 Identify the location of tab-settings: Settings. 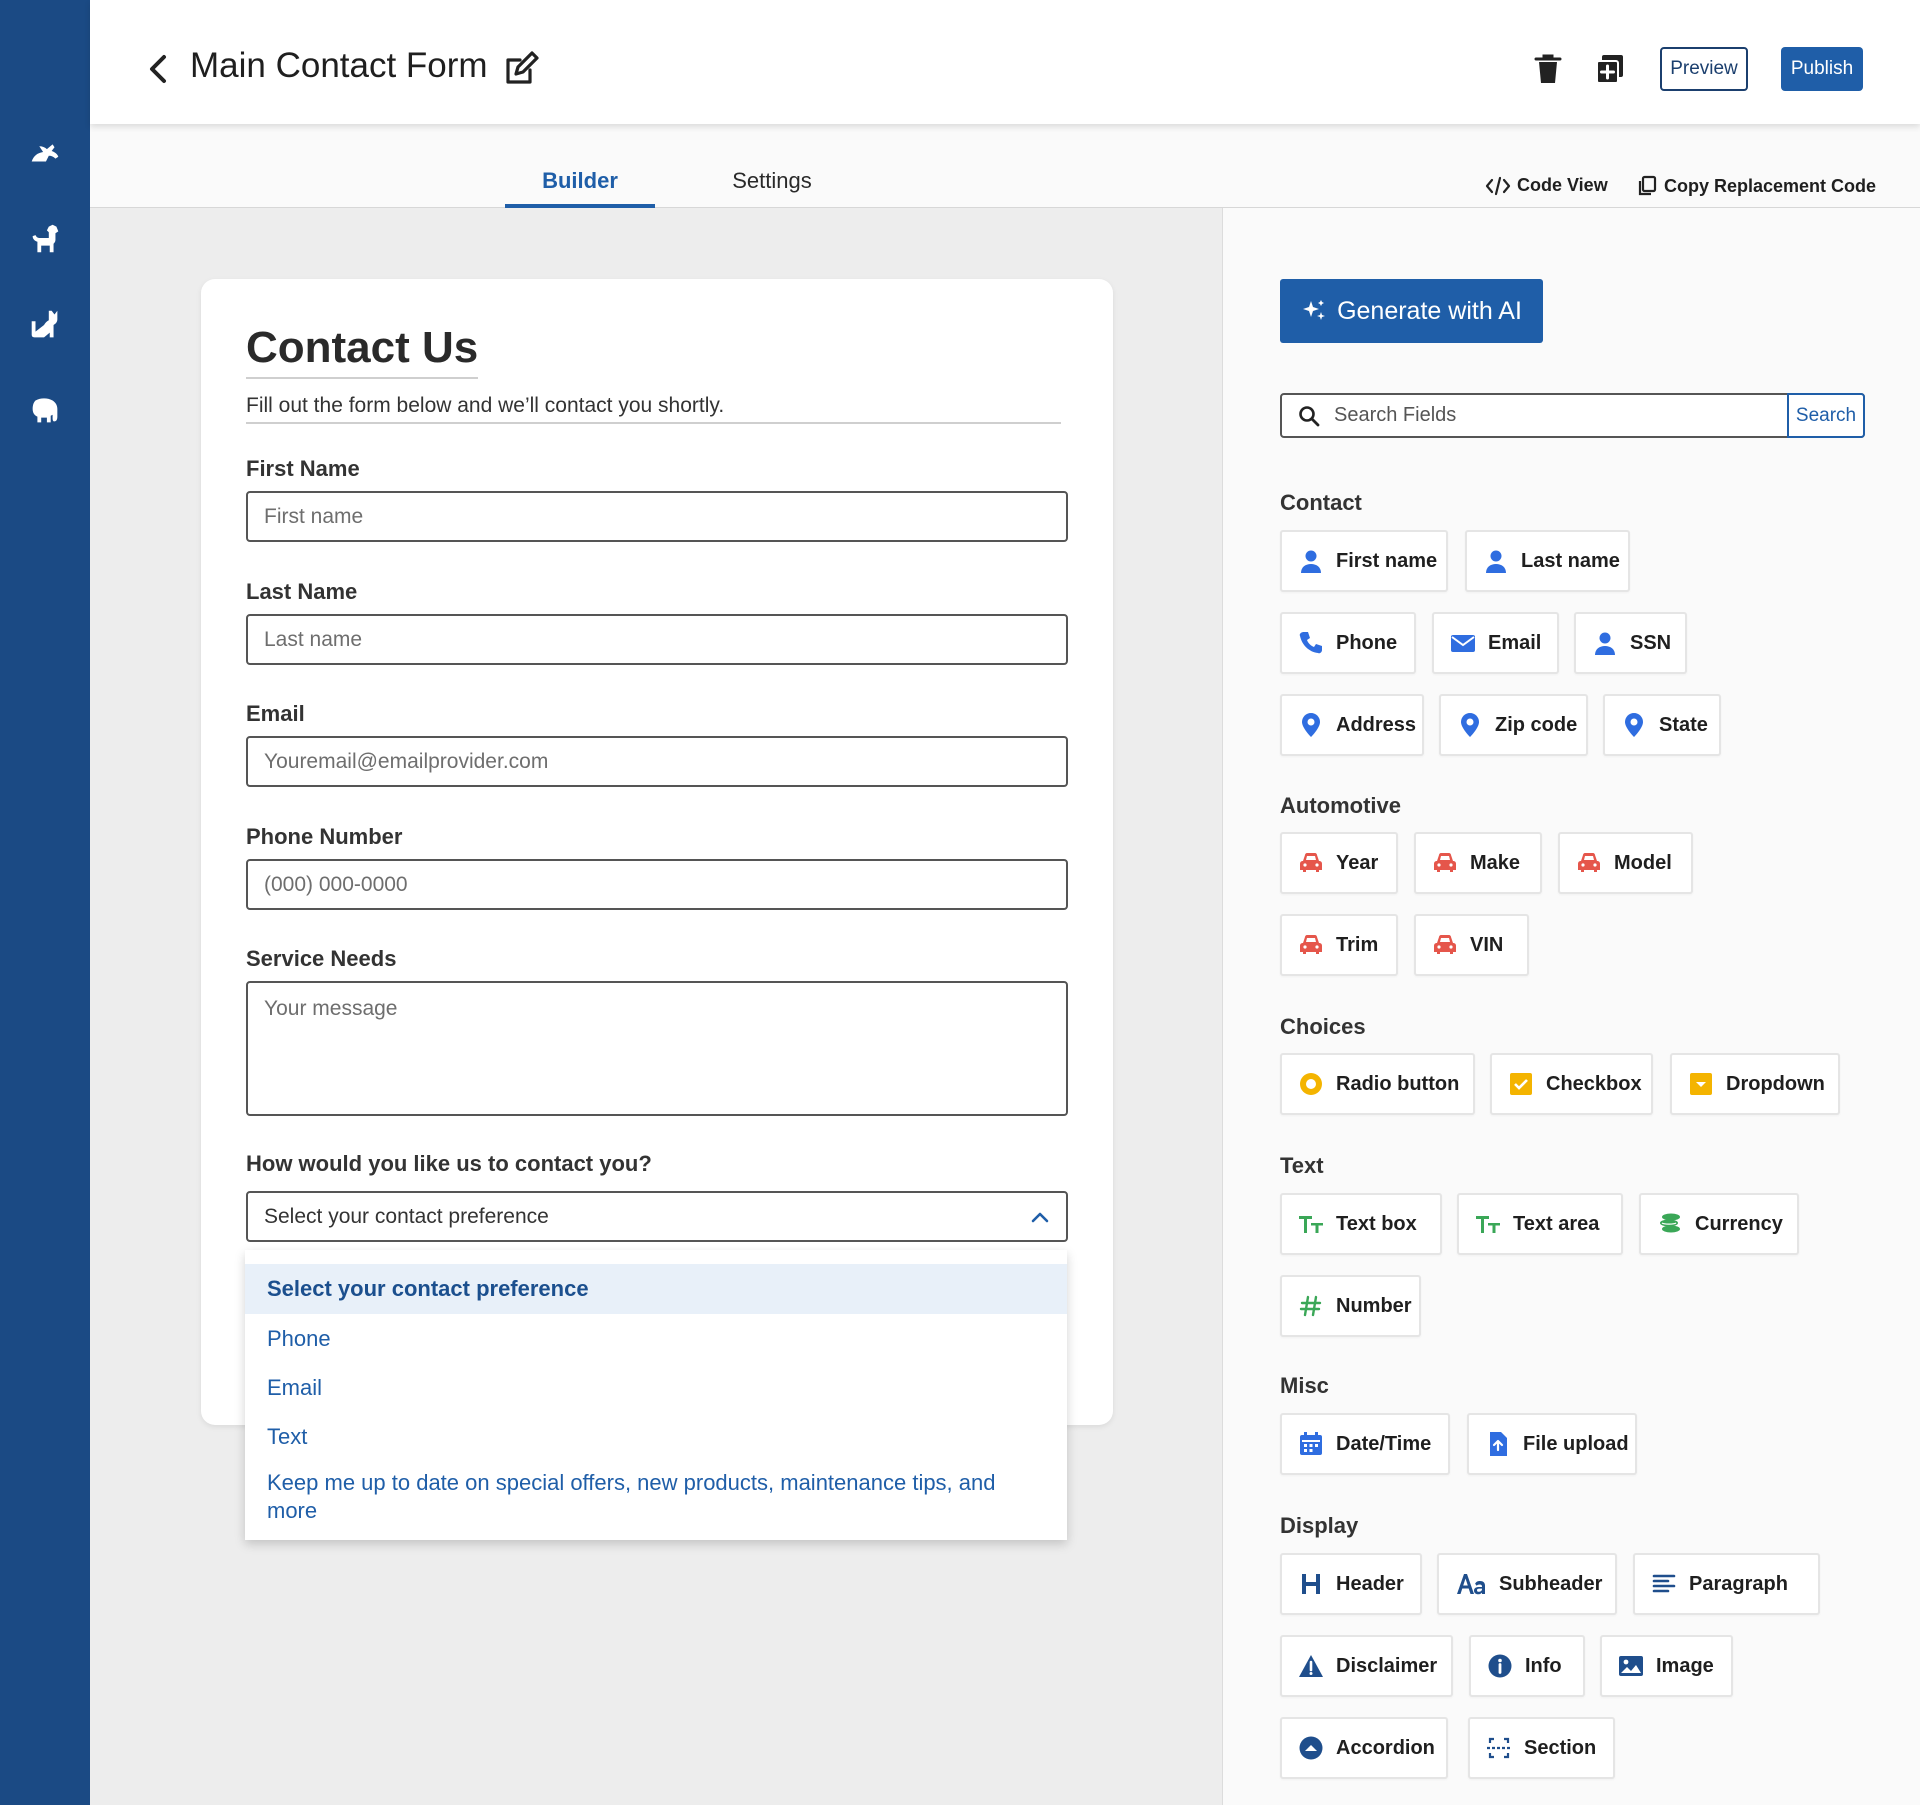
(772, 181).